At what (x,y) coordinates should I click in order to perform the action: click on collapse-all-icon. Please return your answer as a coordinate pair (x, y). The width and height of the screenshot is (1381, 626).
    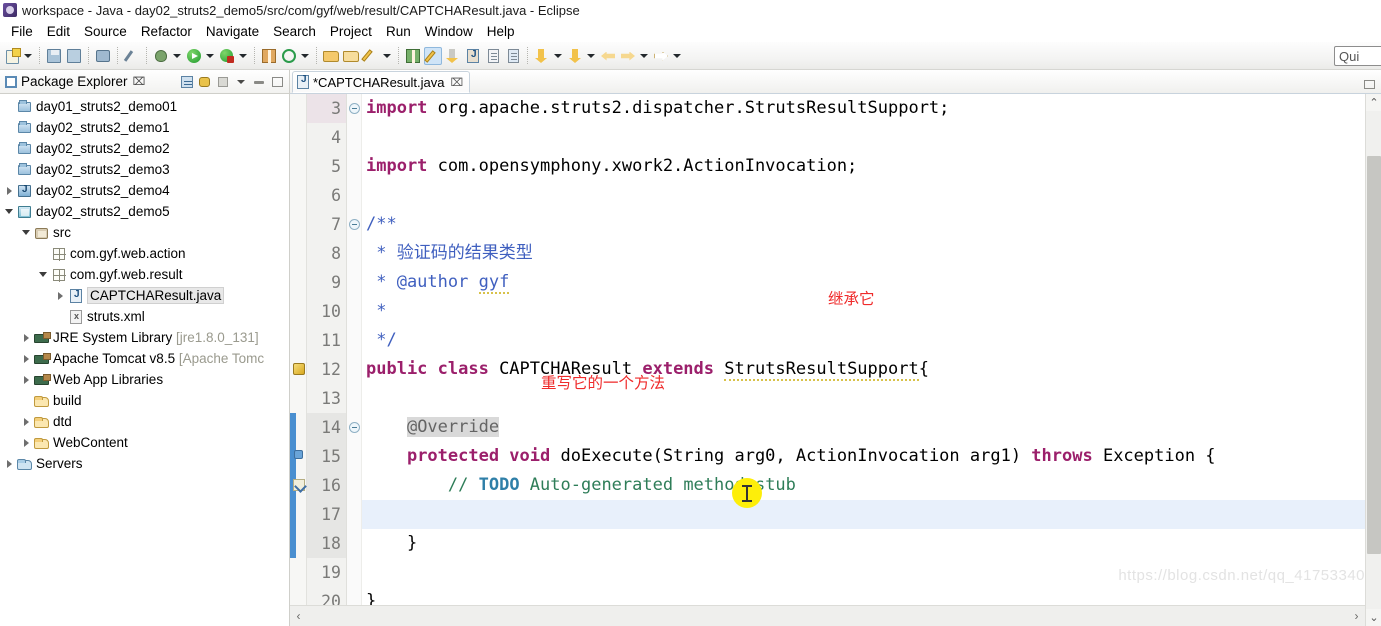
    Looking at the image, I should click on (187, 82).